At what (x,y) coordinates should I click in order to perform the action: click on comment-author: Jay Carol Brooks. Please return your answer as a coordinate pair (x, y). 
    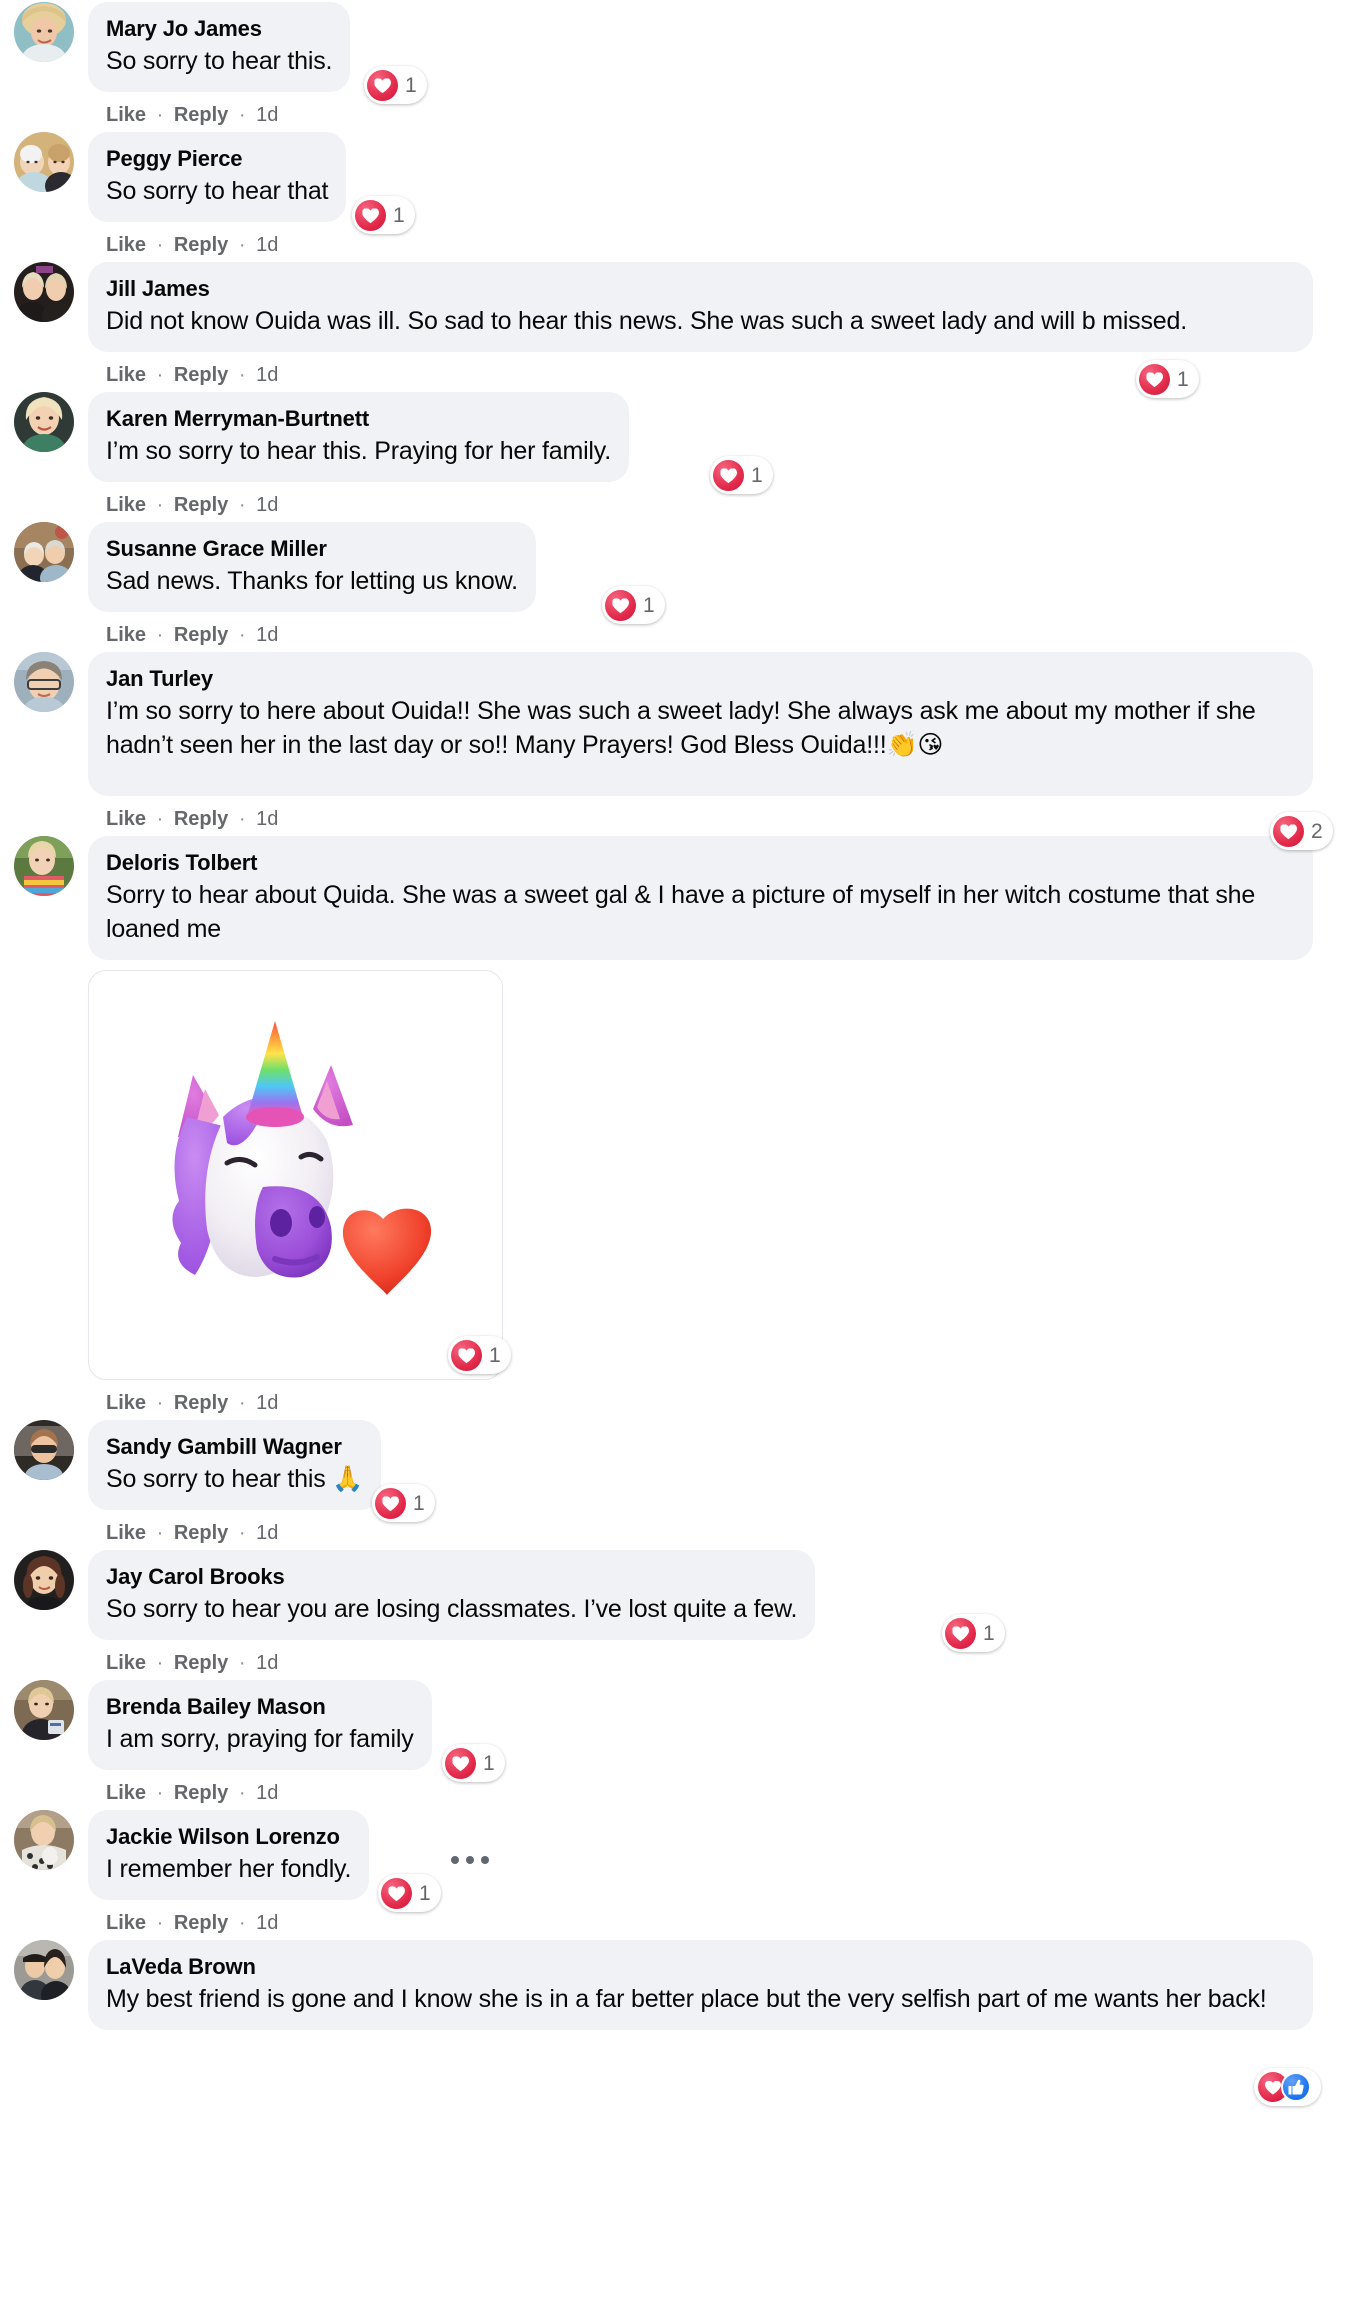
    Looking at the image, I should click on (451, 1577).